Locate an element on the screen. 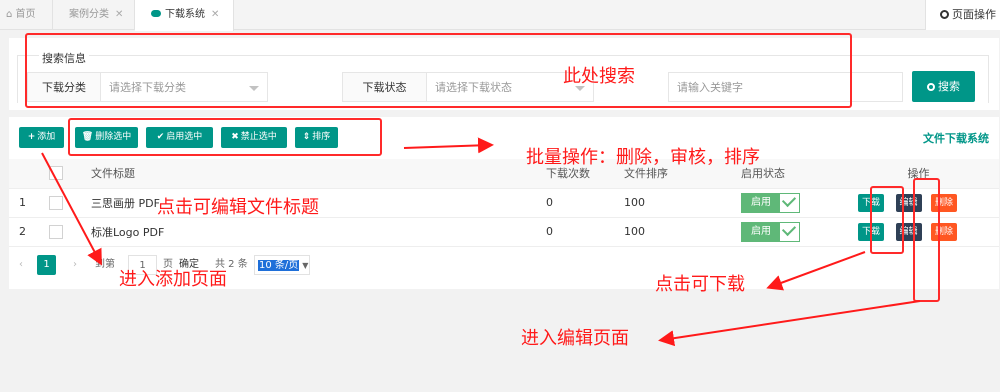  next-page-button: › is located at coordinates (75, 265).